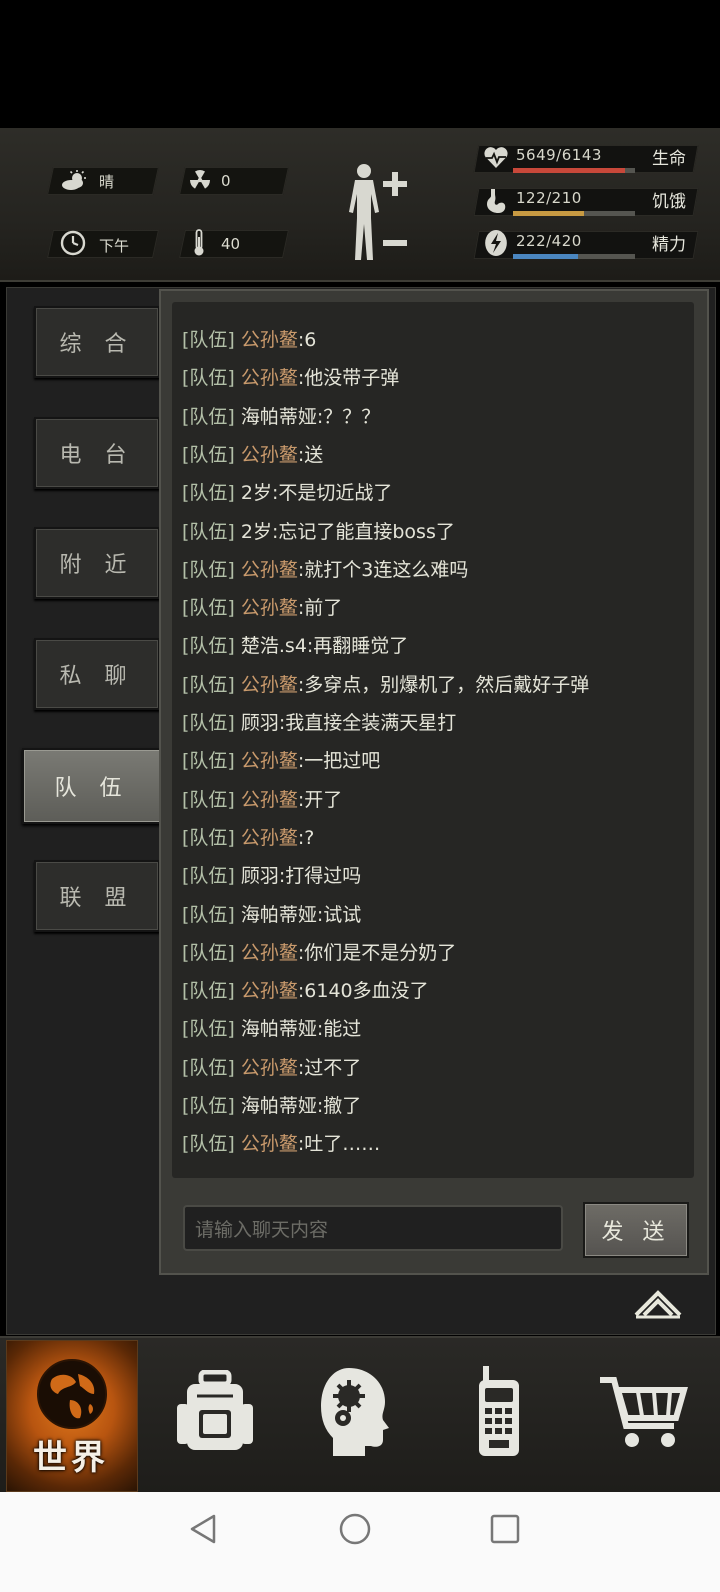 This screenshot has width=720, height=1592. What do you see at coordinates (548, 213) in the screenshot?
I see `hunger-bar-fill` at bounding box center [548, 213].